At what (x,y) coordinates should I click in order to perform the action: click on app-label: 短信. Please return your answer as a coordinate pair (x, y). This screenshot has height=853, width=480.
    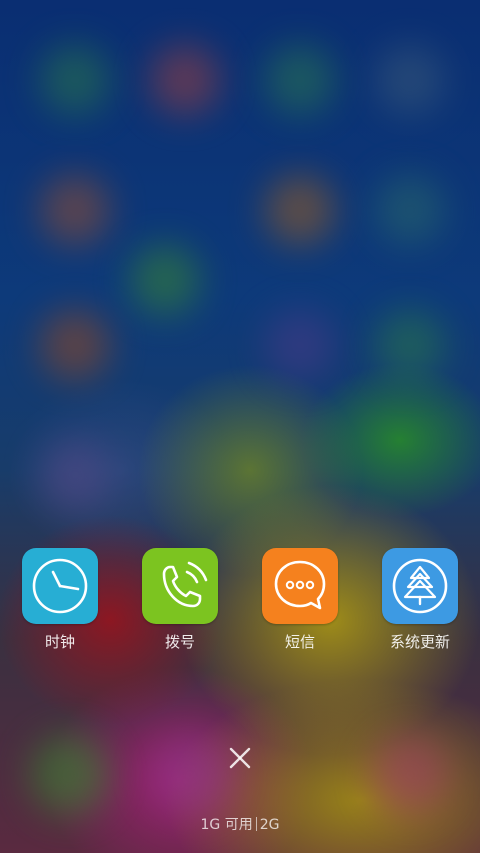
    Looking at the image, I should click on (299, 642).